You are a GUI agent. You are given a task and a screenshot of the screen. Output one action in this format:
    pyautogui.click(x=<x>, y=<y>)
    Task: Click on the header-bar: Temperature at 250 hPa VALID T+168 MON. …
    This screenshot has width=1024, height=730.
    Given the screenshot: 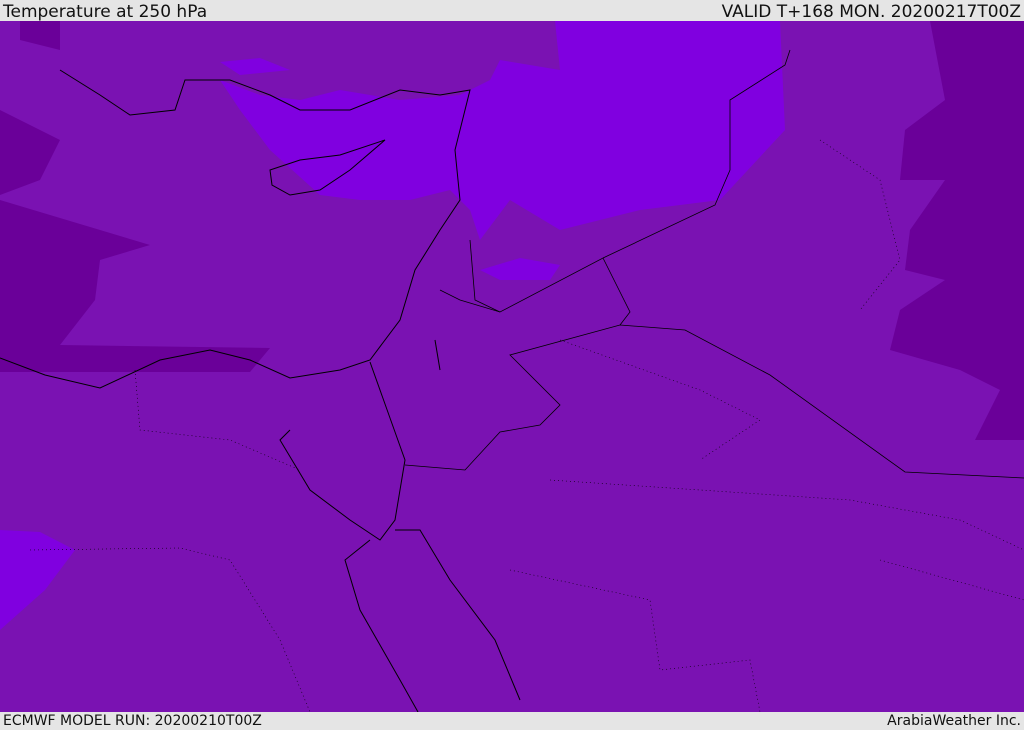 What is the action you would take?
    pyautogui.click(x=512, y=11)
    